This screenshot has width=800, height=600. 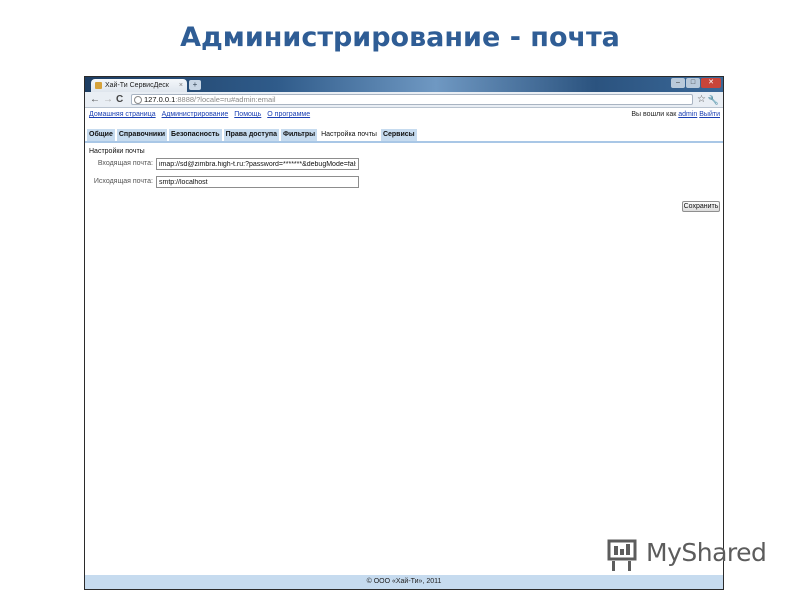 I want to click on slide-title: Администрирование - почта, so click(x=400, y=37).